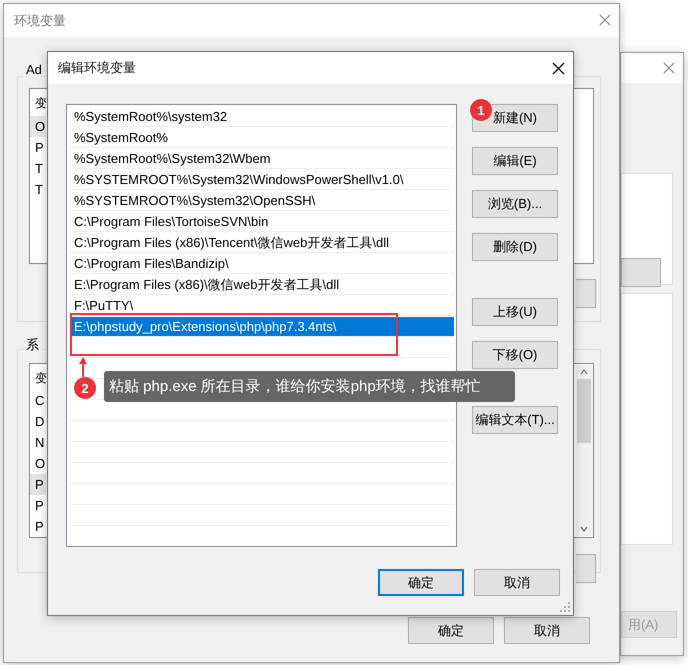  Describe the element at coordinates (171, 221) in the screenshot. I see `path-entry: C:\Program Files\TortoiseSVN\bin` at that location.